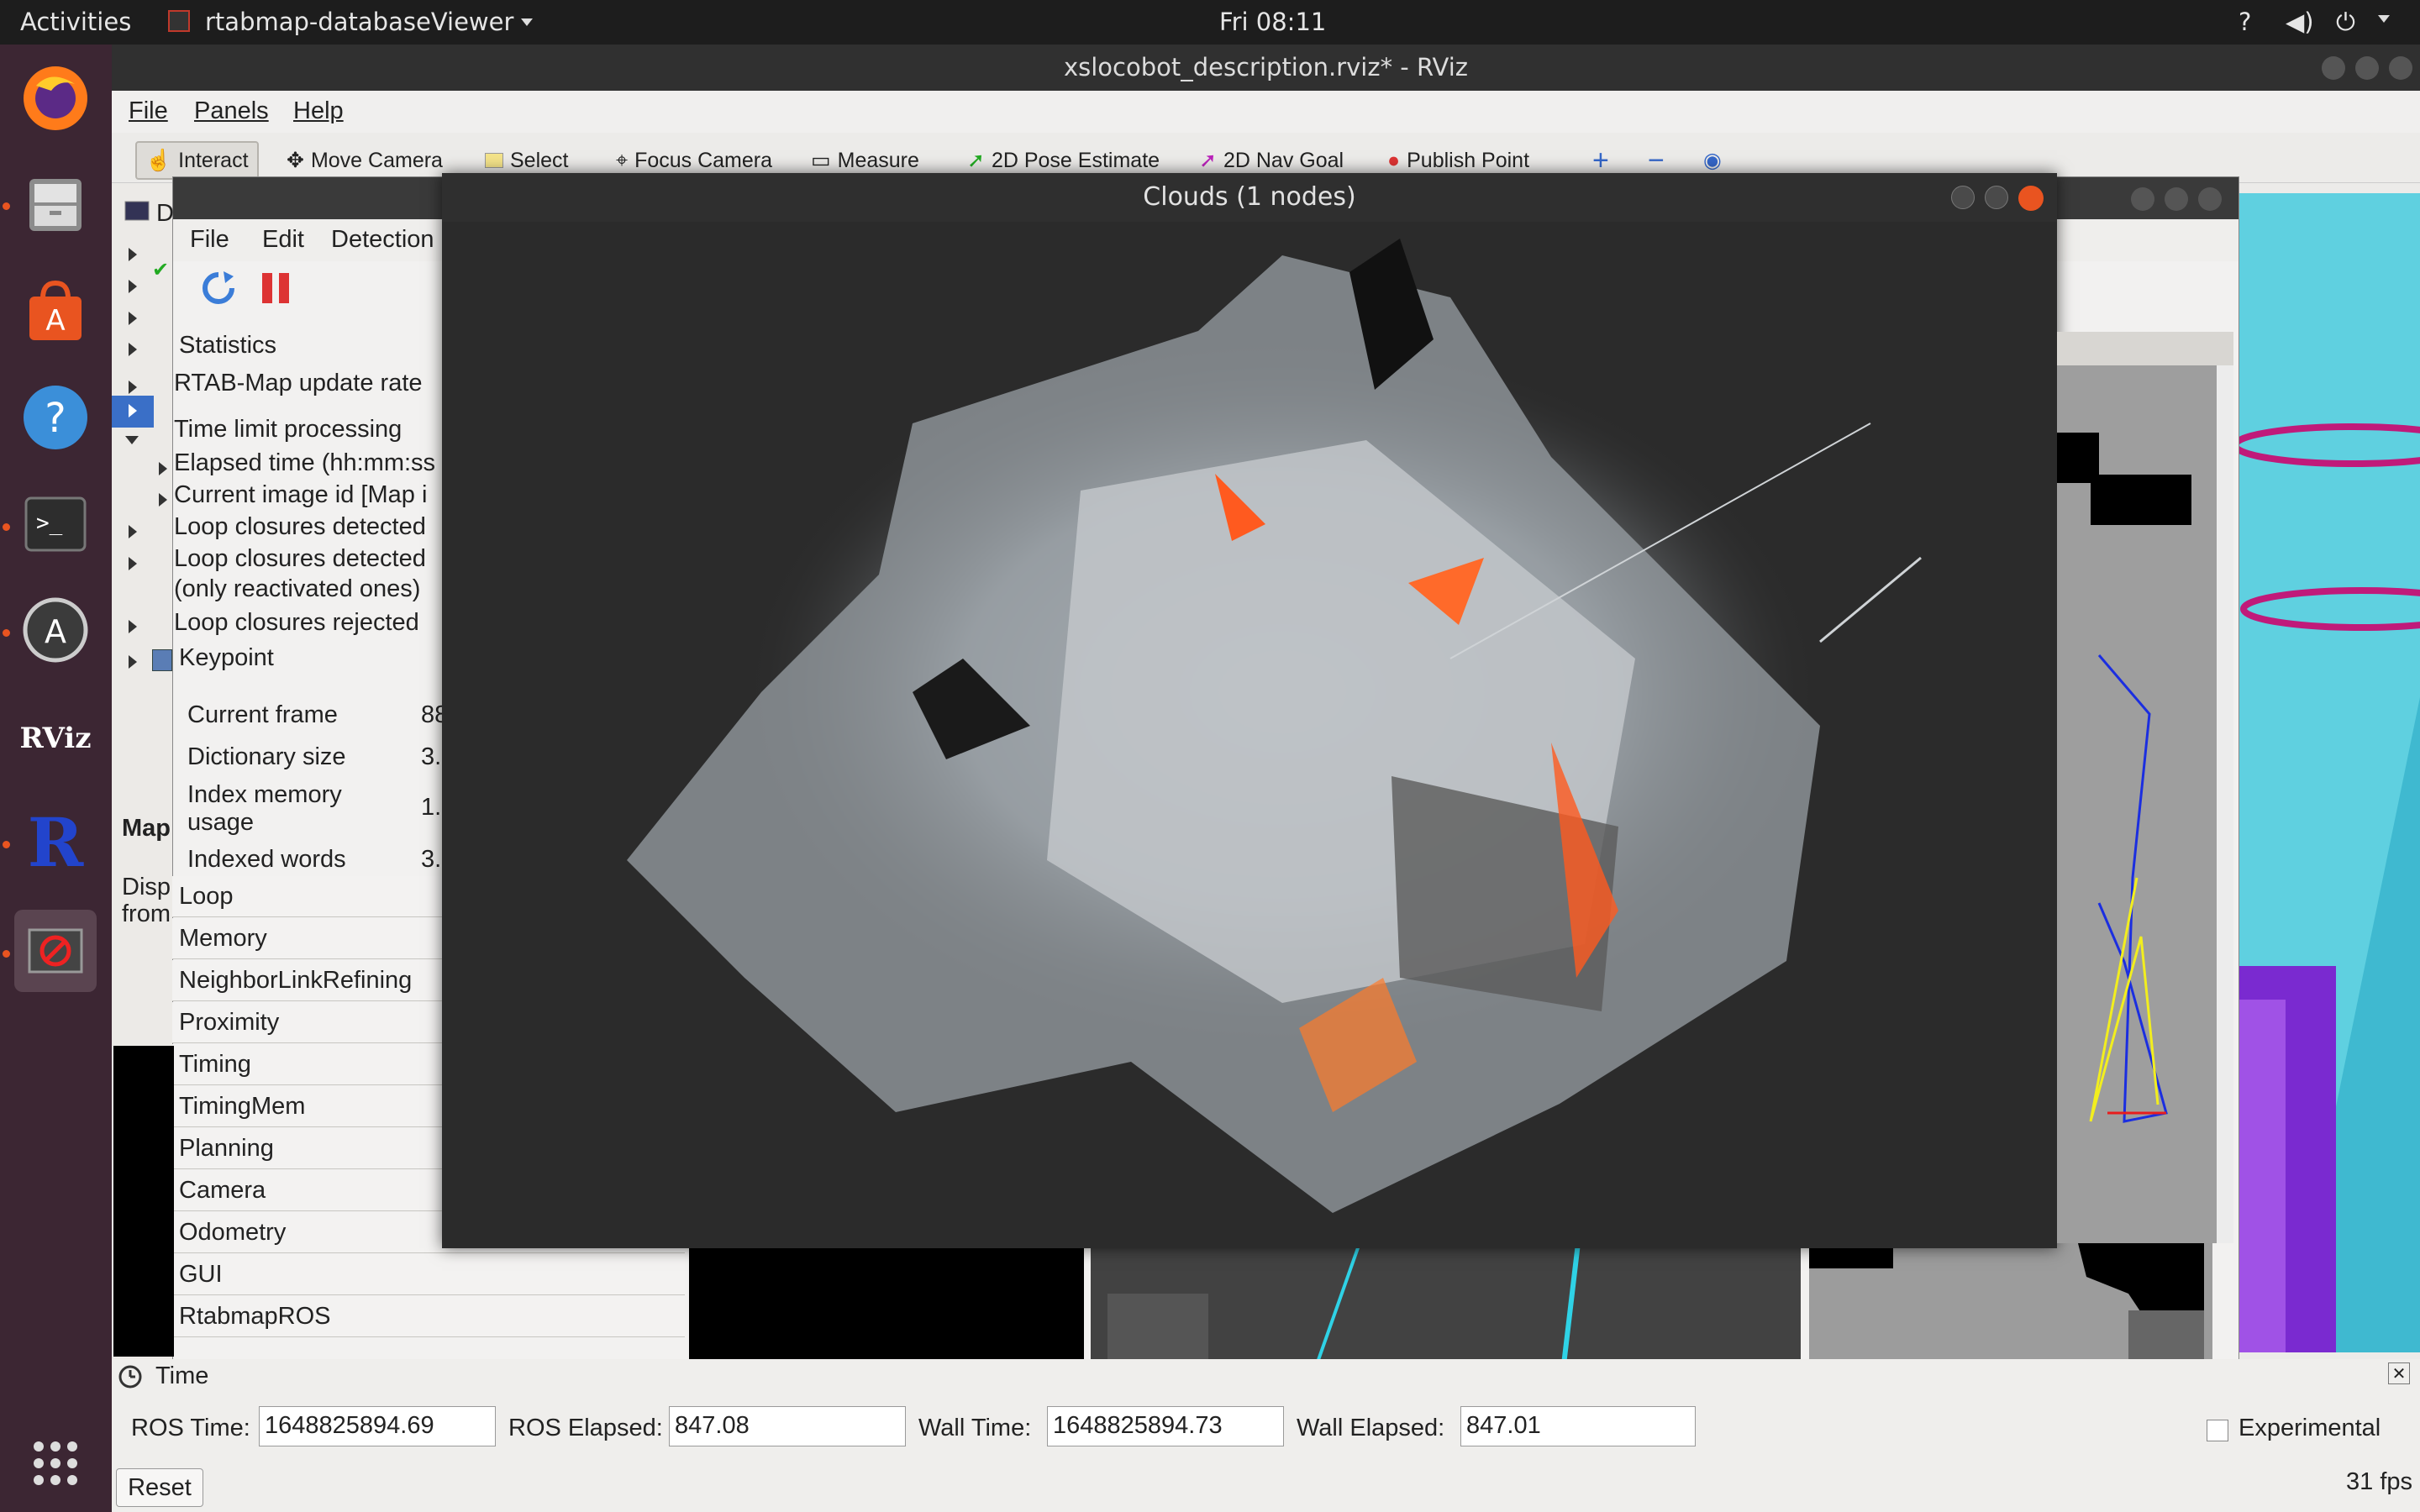 This screenshot has width=2420, height=1512. I want to click on map-panel-desc: Disp, so click(146, 887).